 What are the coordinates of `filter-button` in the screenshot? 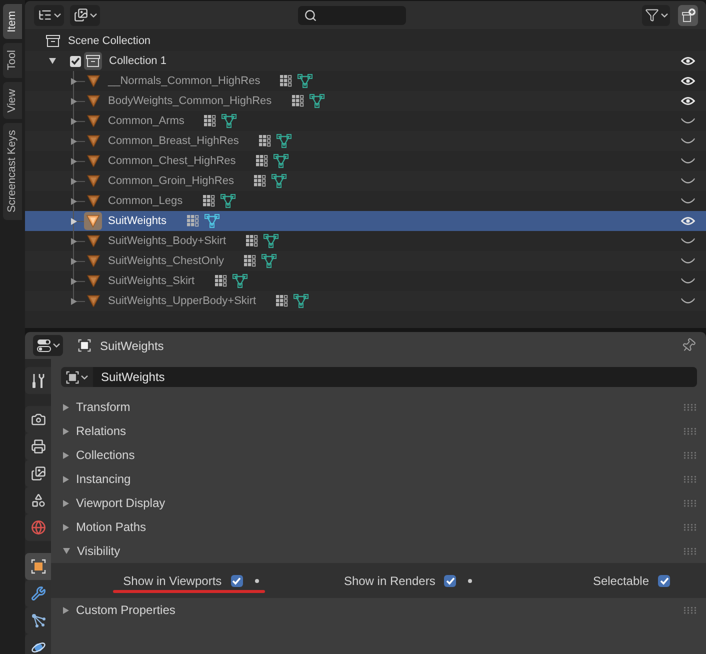 It's located at (656, 15).